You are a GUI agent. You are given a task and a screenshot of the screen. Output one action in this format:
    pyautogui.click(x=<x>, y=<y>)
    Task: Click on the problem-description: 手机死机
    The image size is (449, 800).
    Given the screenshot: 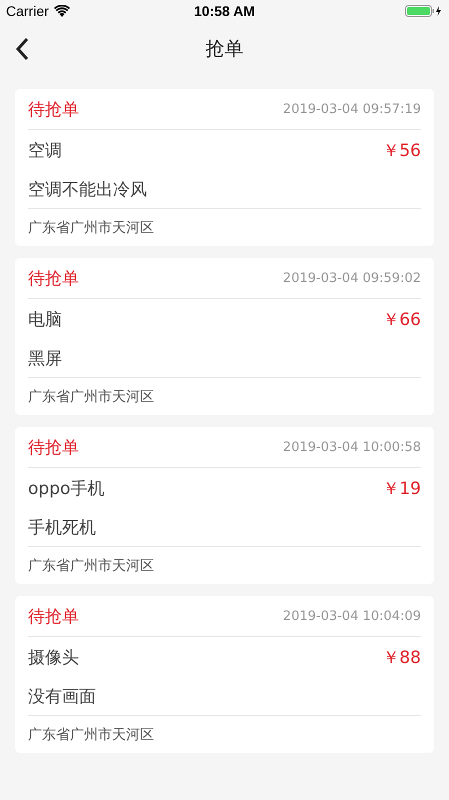 What is the action you would take?
    pyautogui.click(x=62, y=527)
    